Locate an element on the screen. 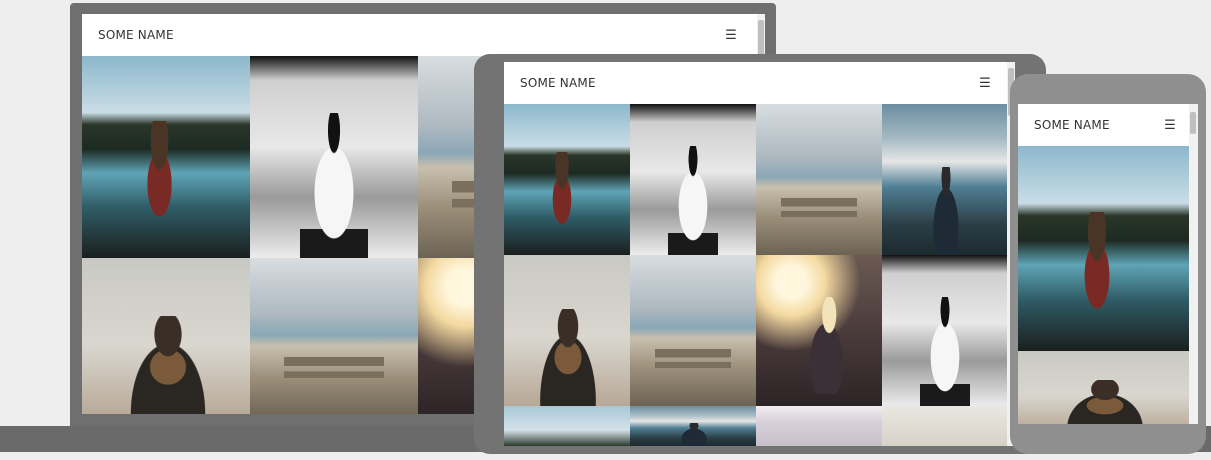 The image size is (1211, 460). scrollbar-thumb is located at coordinates (1193, 123).